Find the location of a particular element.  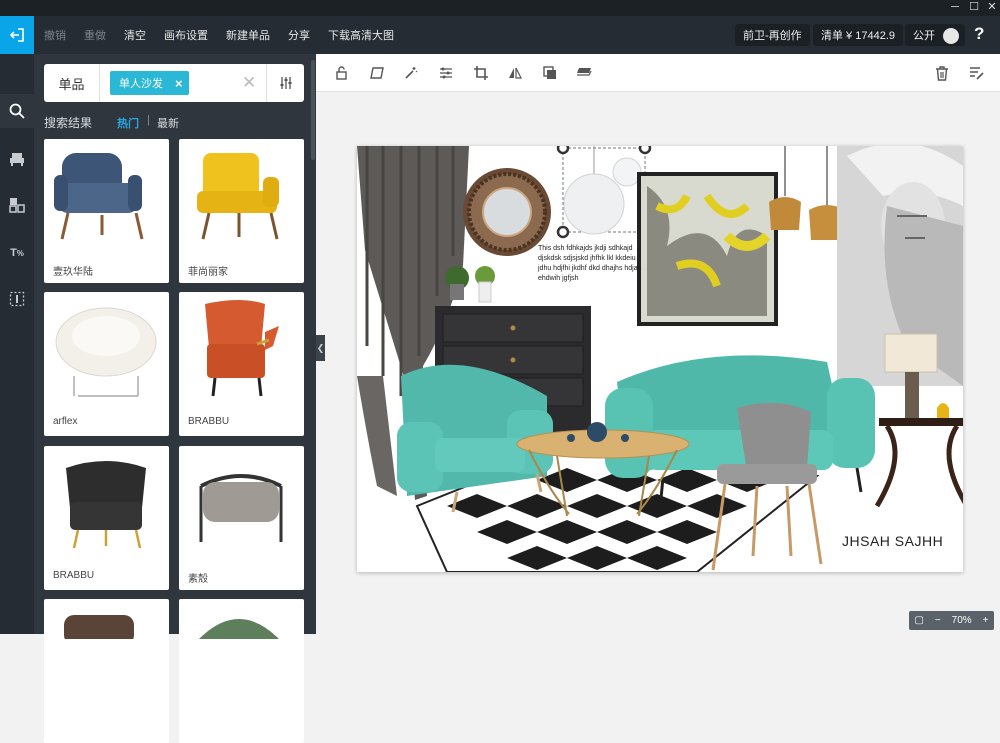

minimize-icon: ─ is located at coordinates (955, 7).